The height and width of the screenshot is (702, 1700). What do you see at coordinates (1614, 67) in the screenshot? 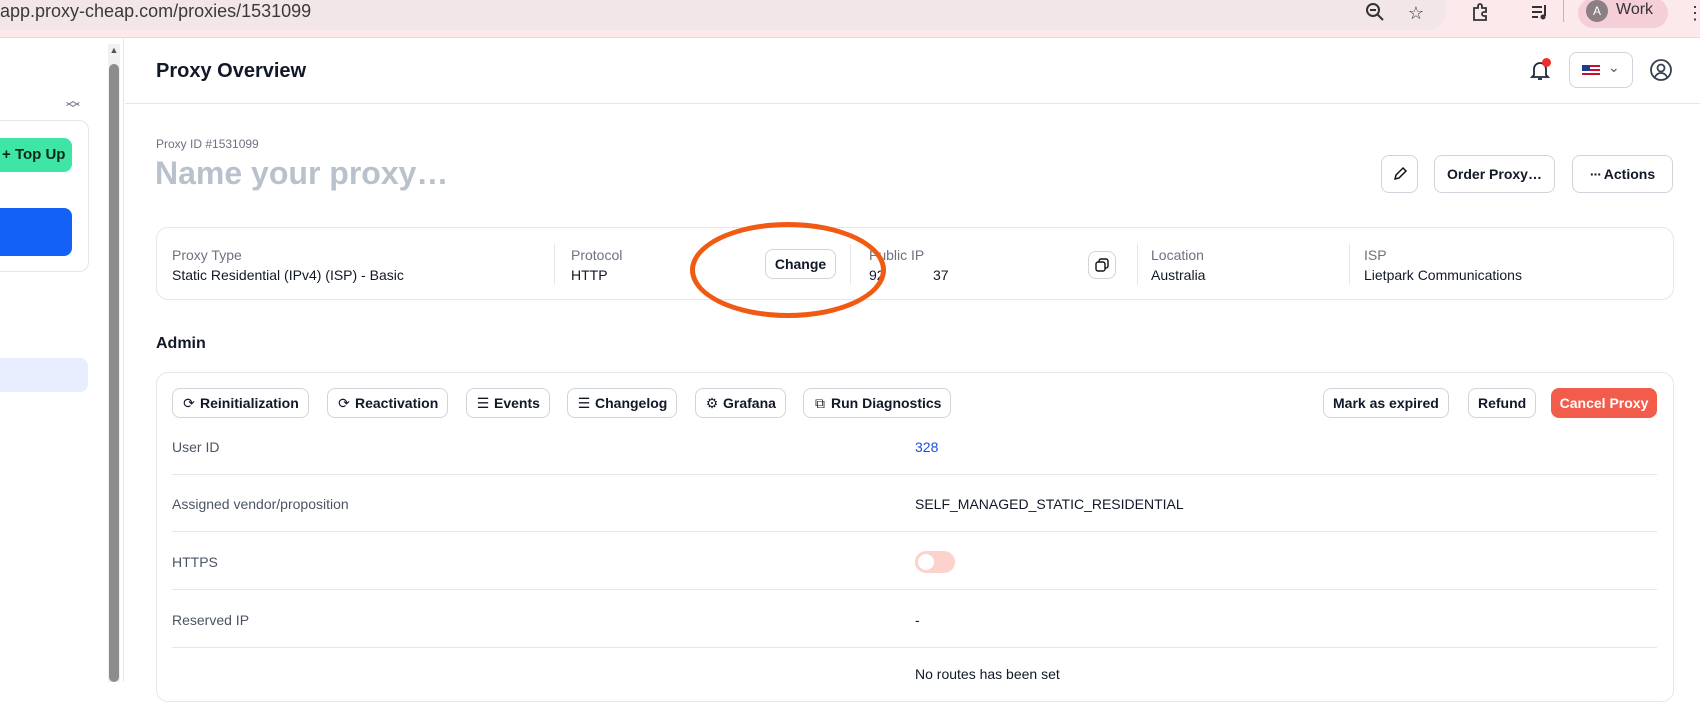
I see `chevron-down-icon: ⌄` at bounding box center [1614, 67].